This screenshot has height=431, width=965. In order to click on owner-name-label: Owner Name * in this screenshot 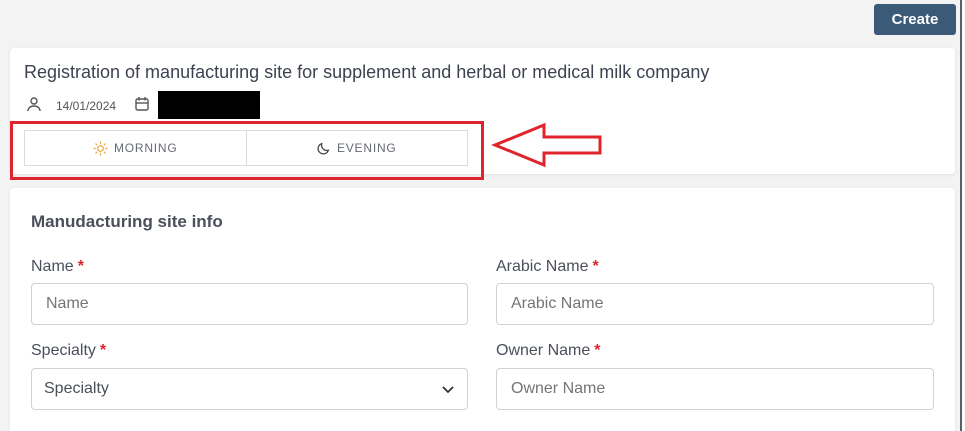, I will do `click(548, 350)`.